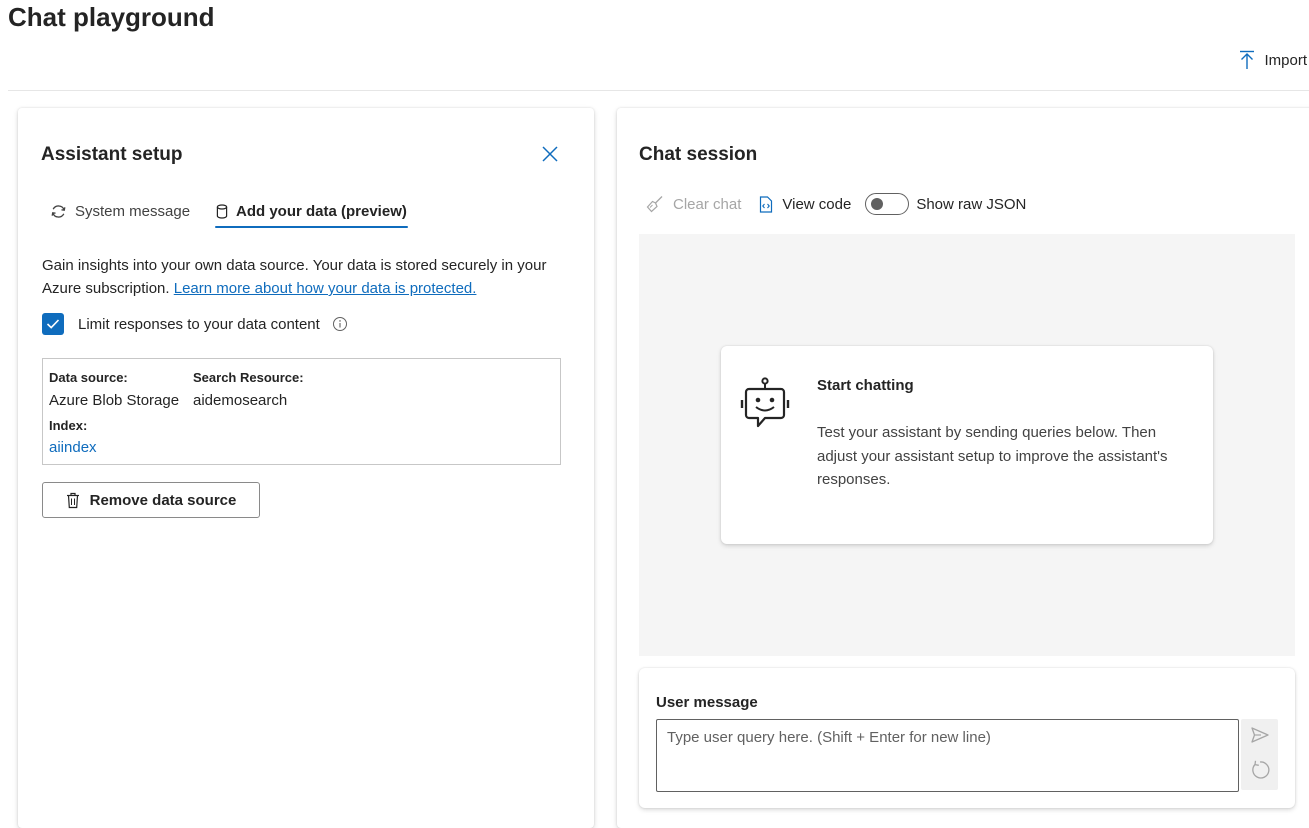 This screenshot has height=828, width=1309. Describe the element at coordinates (947, 755) in the screenshot. I see `user-message-input` at that location.